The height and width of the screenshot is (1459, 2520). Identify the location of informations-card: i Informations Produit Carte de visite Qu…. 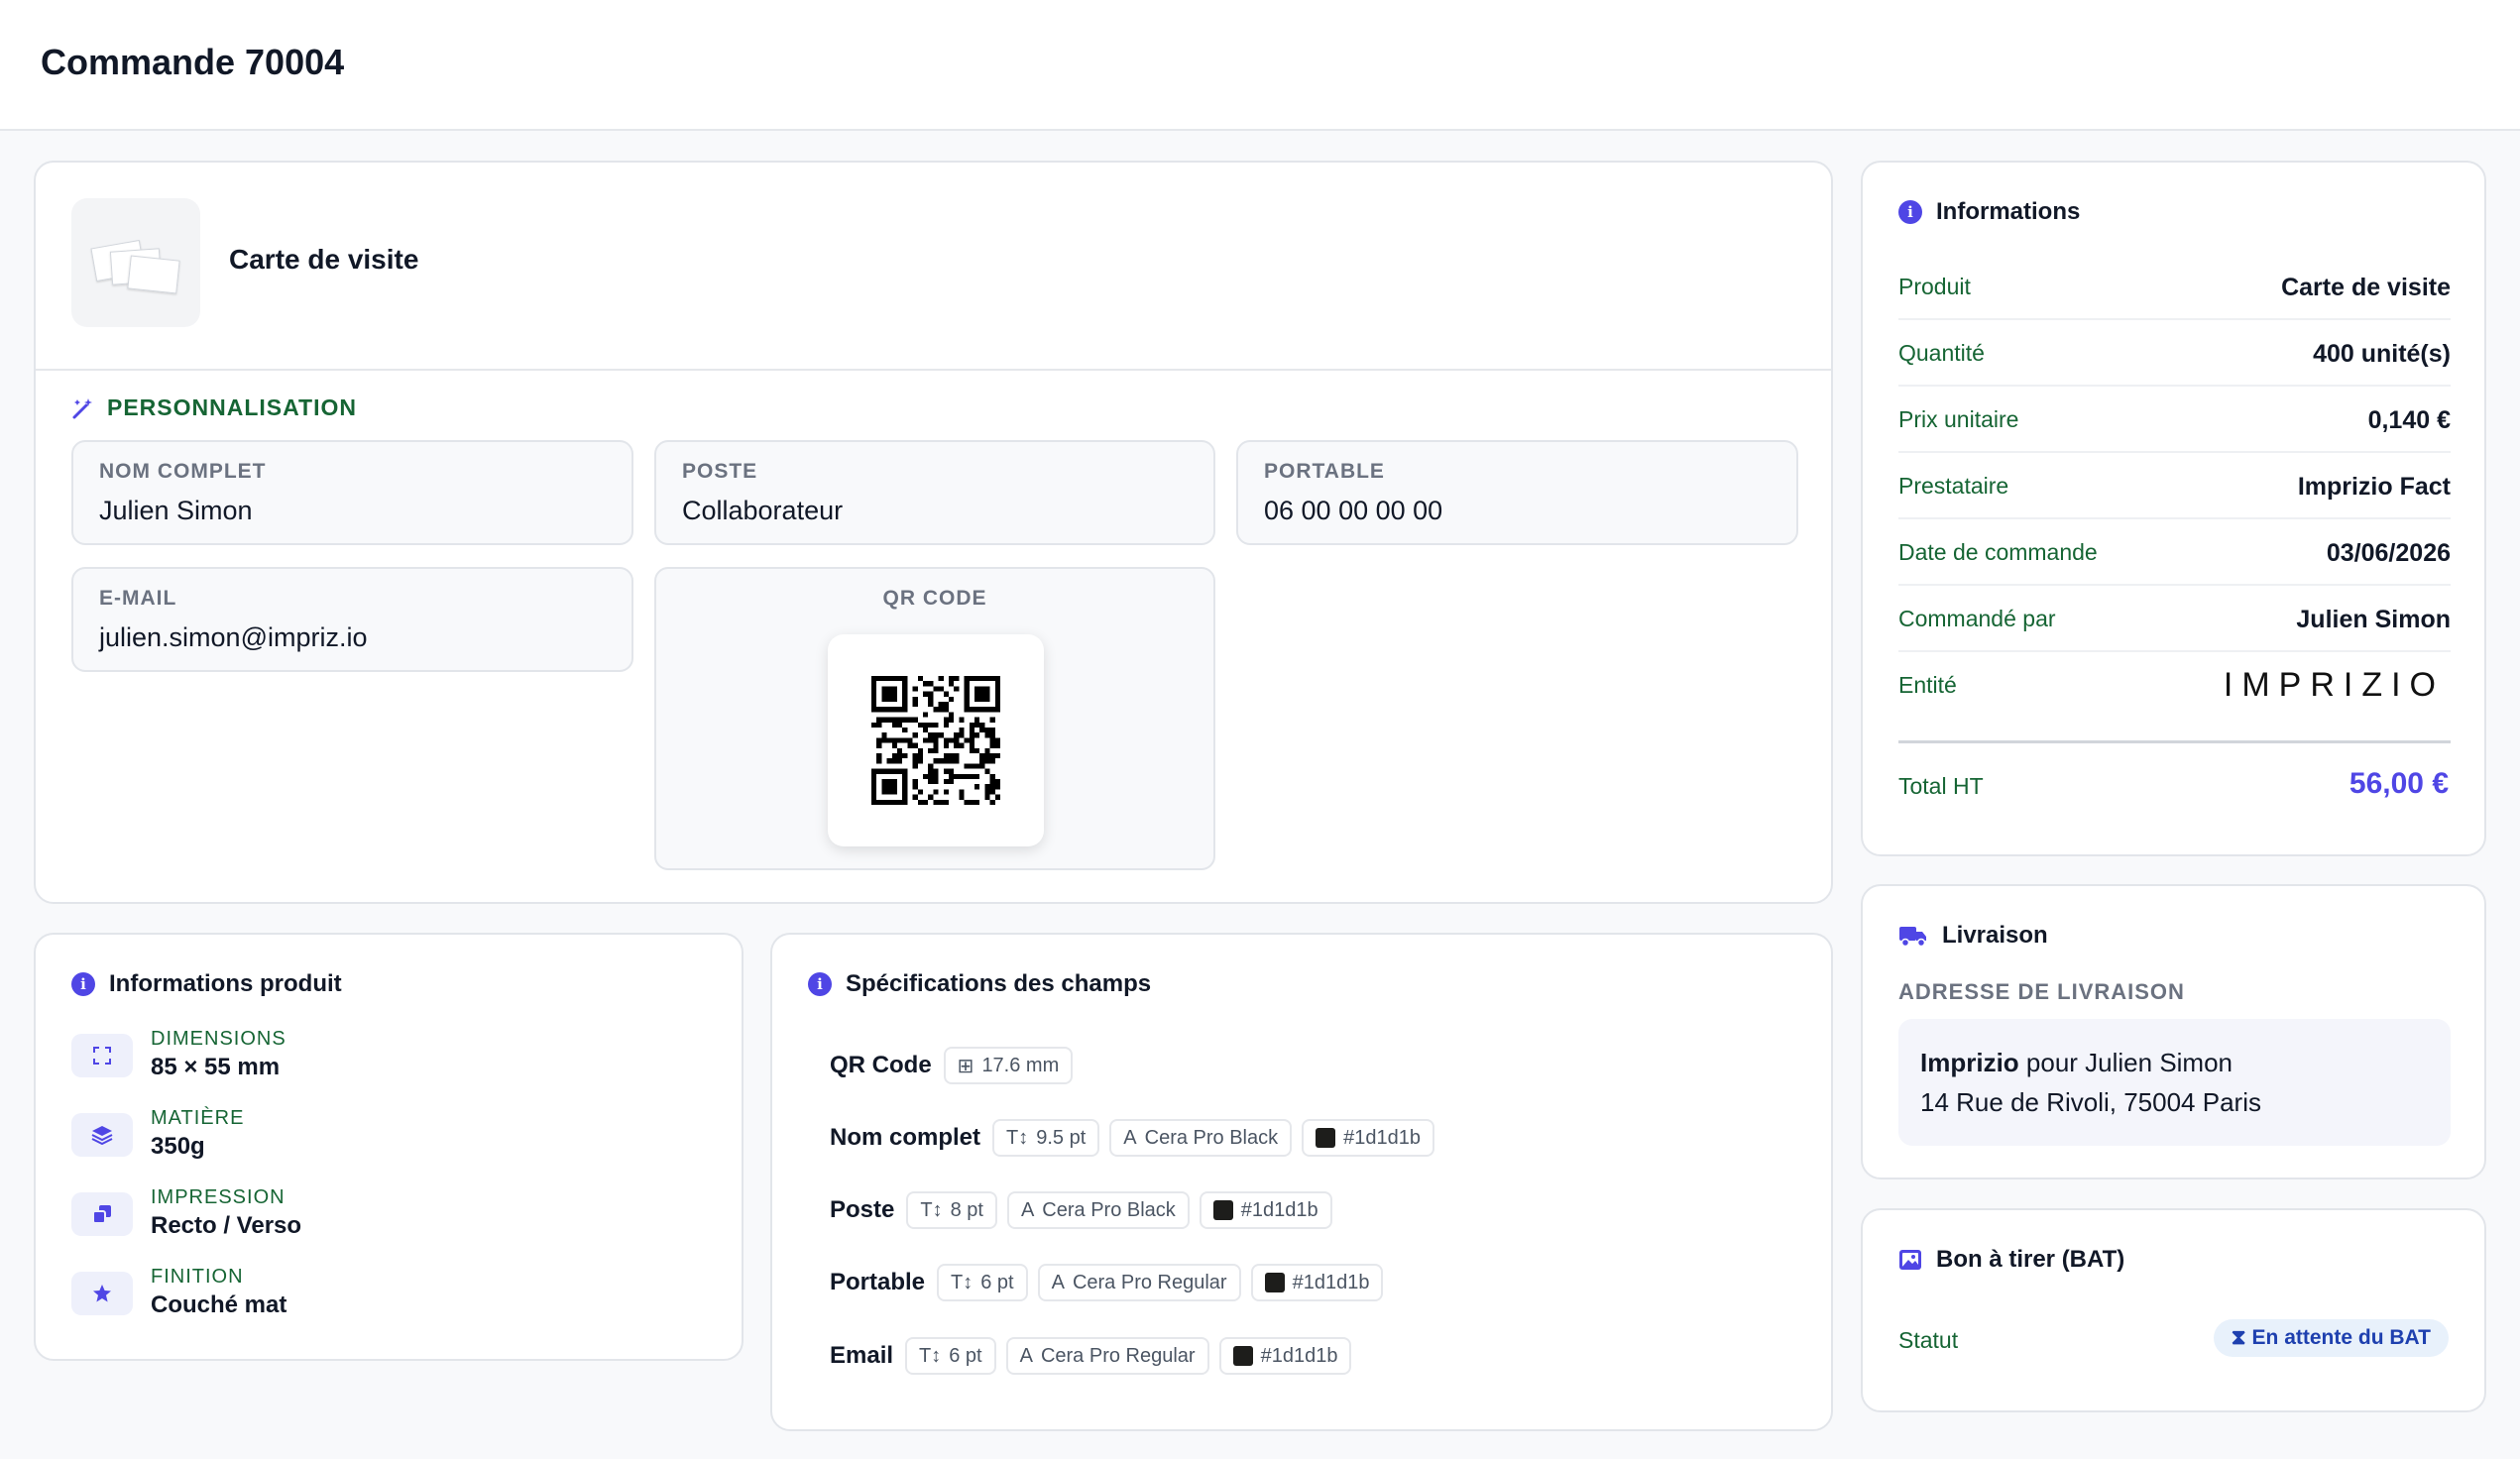
(2173, 508).